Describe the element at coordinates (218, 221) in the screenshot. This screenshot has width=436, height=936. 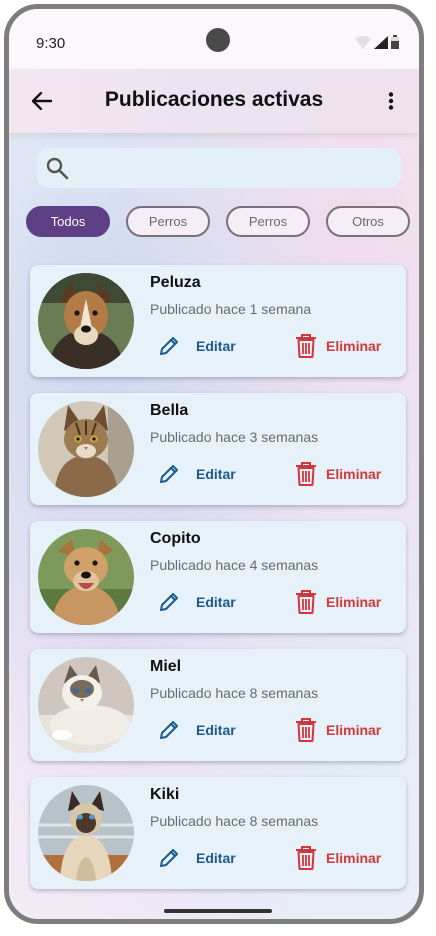
I see `filter-chips: Todos Perros Perros Otros` at that location.